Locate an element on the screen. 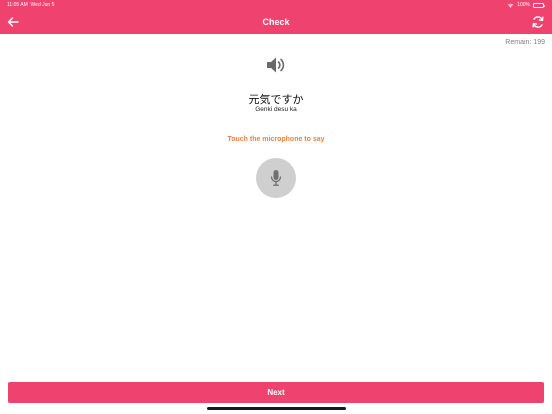 The image size is (552, 414). top-bar: 11:05 AM Wed Jun 5 100% Check is located at coordinates (276, 17).